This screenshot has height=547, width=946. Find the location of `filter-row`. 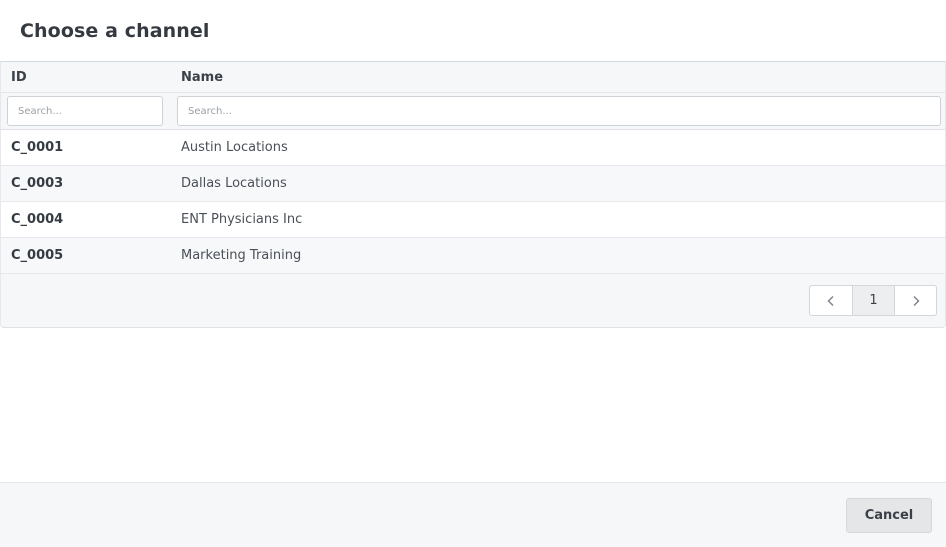

filter-row is located at coordinates (473, 111).